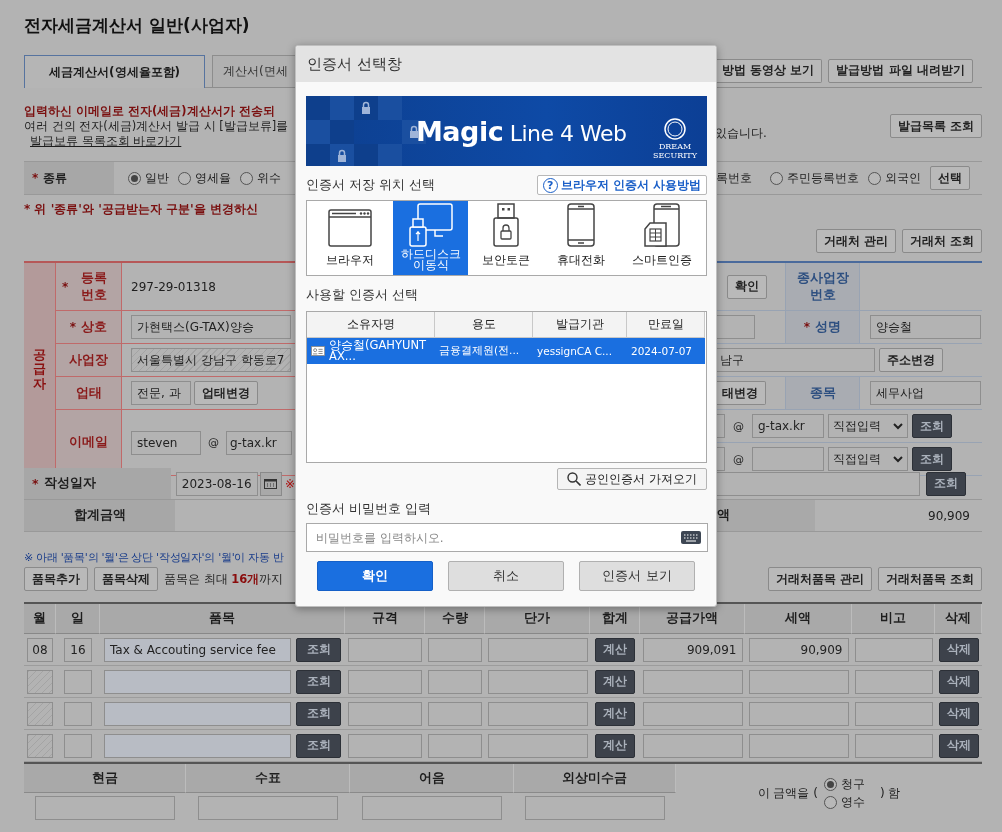 This screenshot has height=832, width=1002. I want to click on amount-text: 90,909, so click(949, 515).